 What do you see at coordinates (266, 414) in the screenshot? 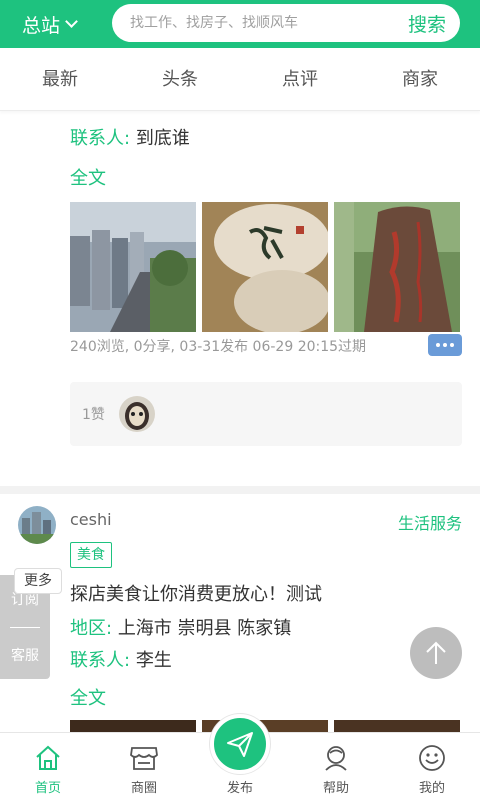
I see `likes-panel: 1赞` at bounding box center [266, 414].